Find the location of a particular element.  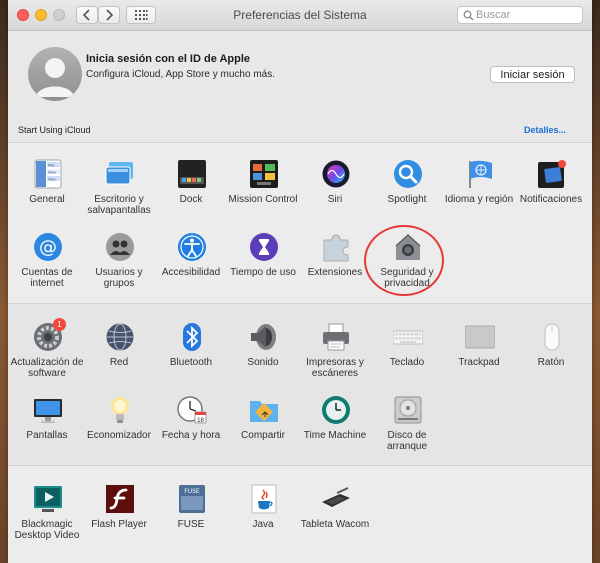

pane-dock: Dock is located at coordinates (191, 180).